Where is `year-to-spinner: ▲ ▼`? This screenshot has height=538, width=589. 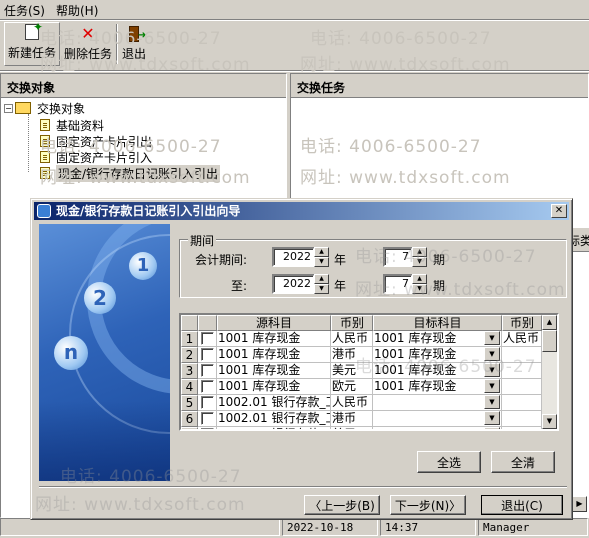 year-to-spinner: ▲ ▼ is located at coordinates (321, 284).